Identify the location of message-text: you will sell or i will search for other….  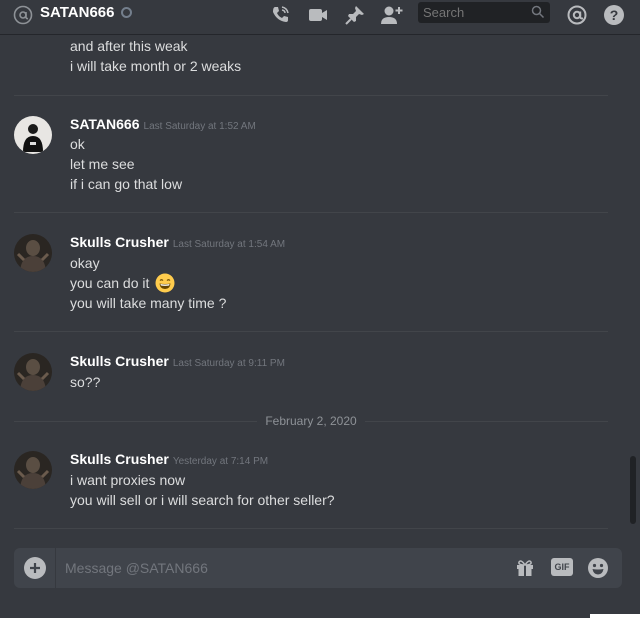
(202, 500).